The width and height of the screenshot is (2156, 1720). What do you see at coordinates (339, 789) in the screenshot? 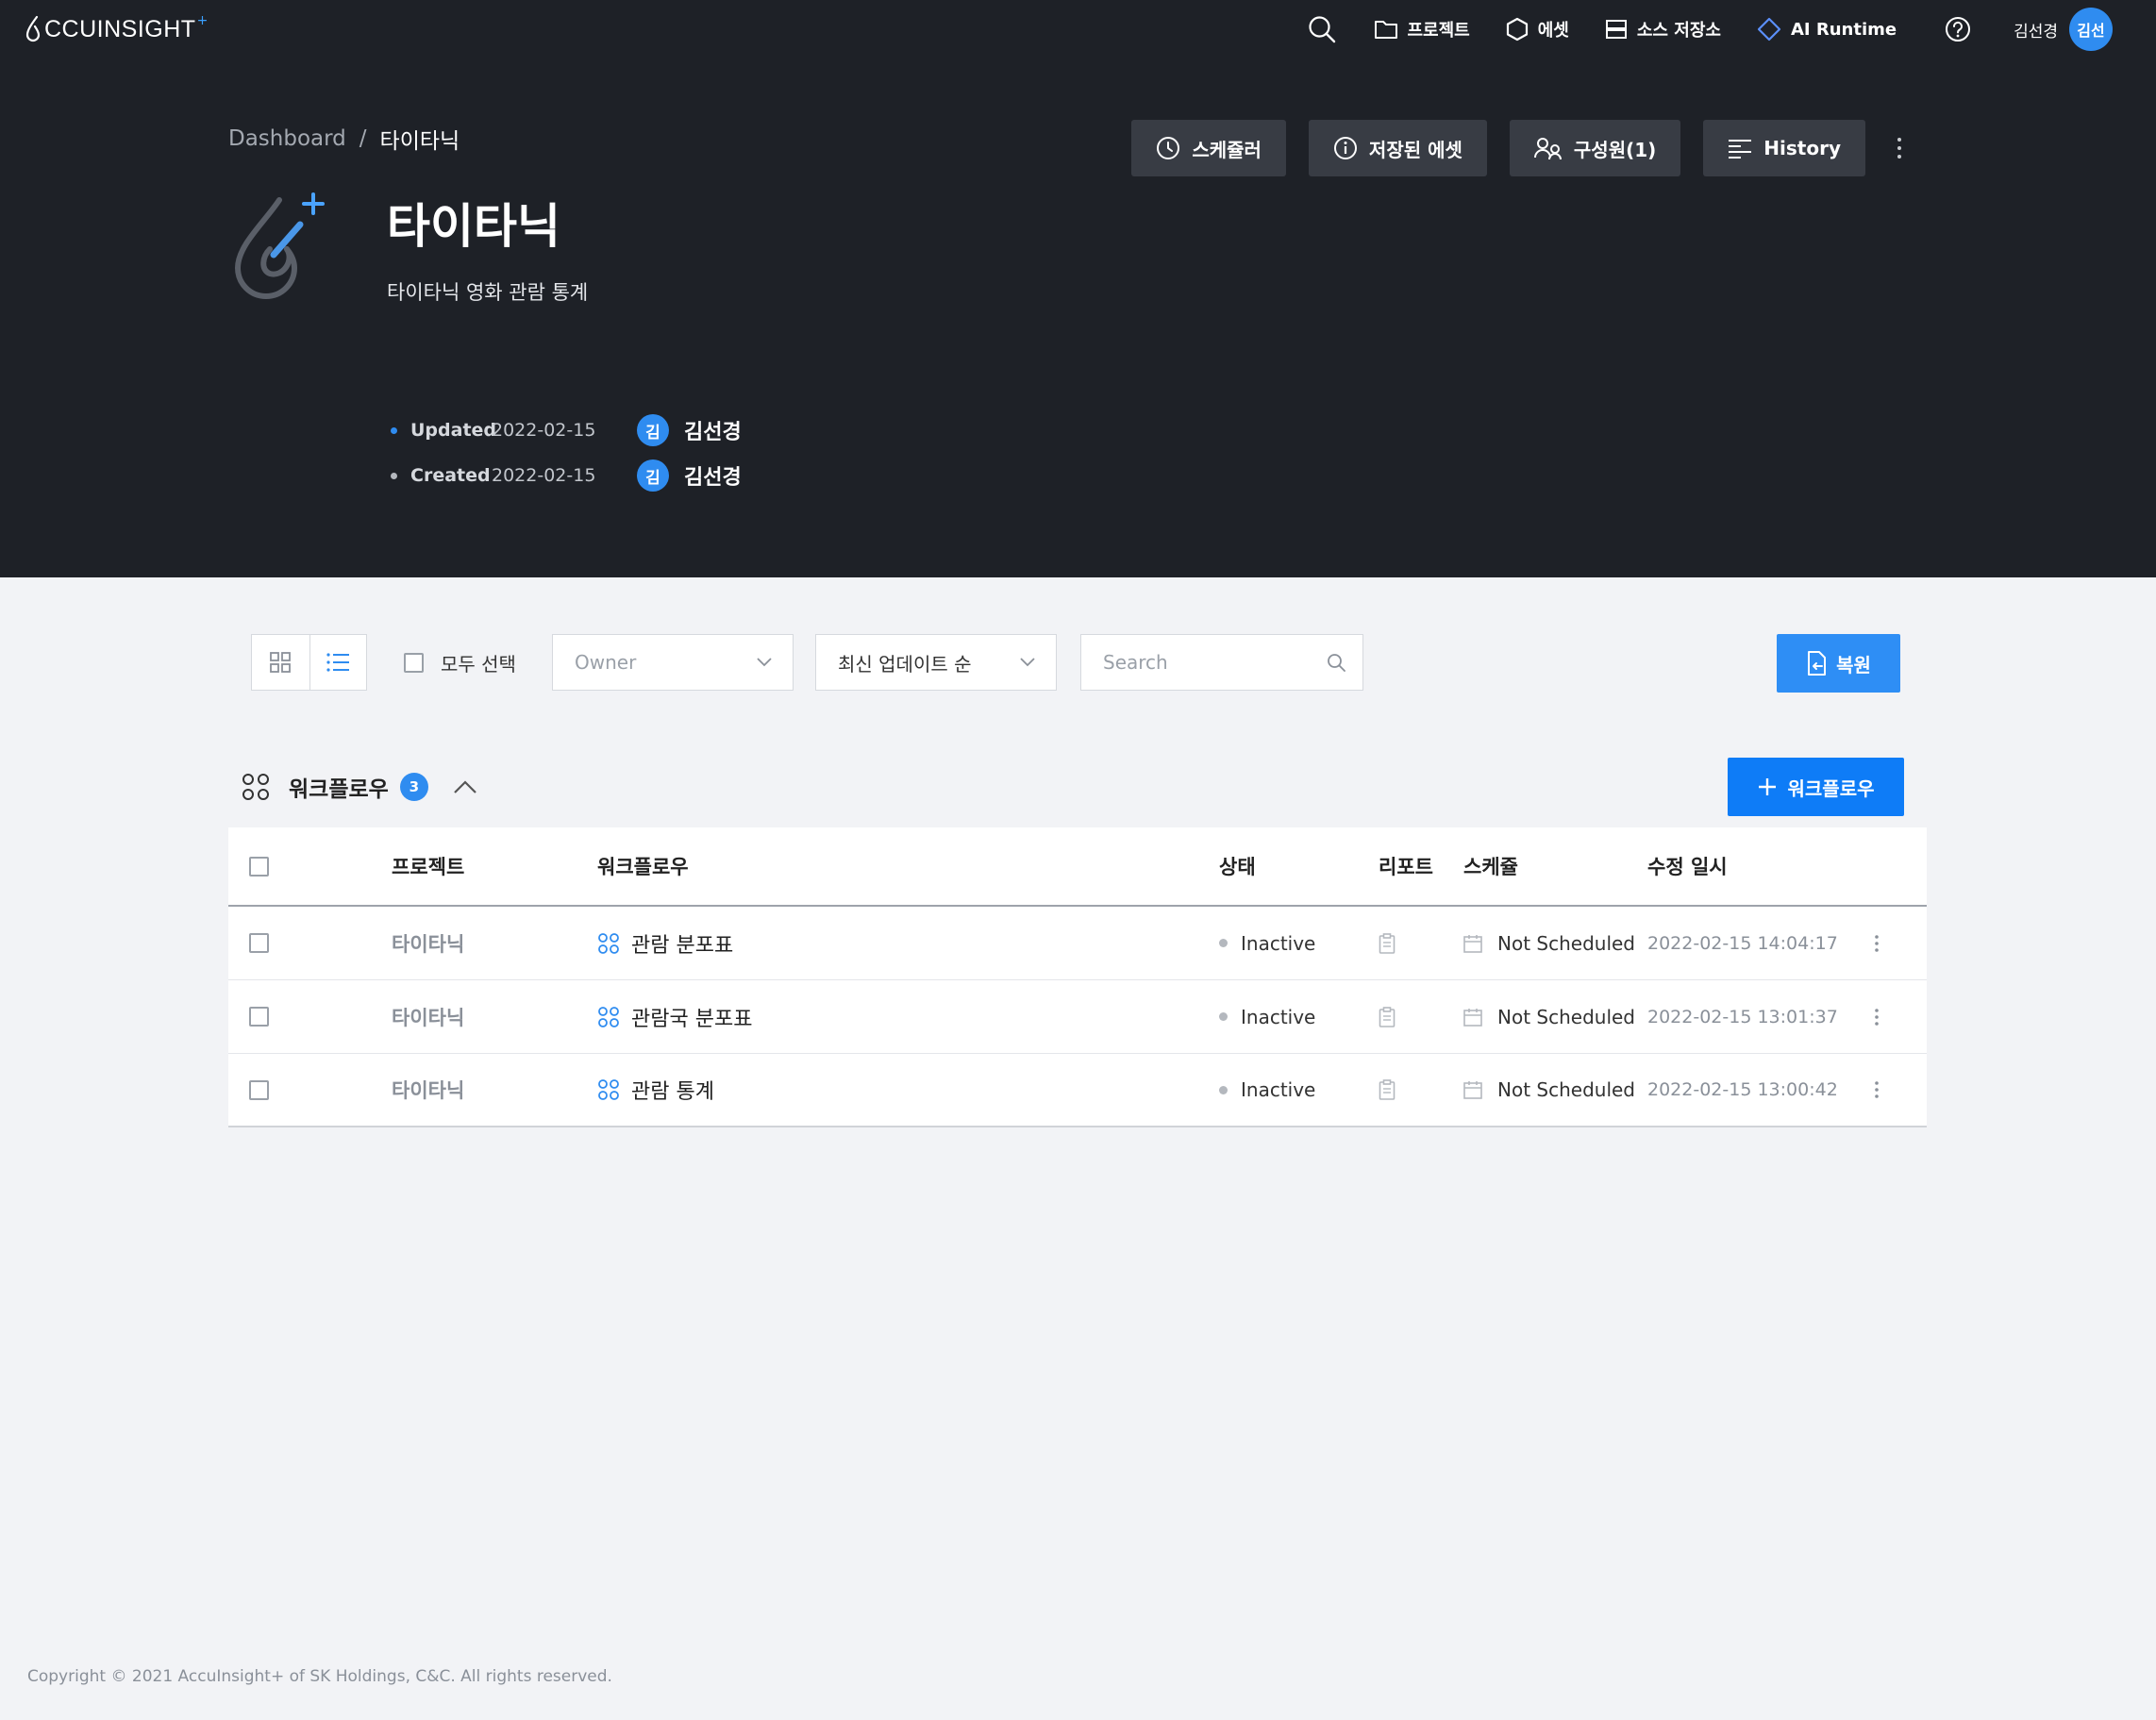
I see `section-title: 워크플로우` at bounding box center [339, 789].